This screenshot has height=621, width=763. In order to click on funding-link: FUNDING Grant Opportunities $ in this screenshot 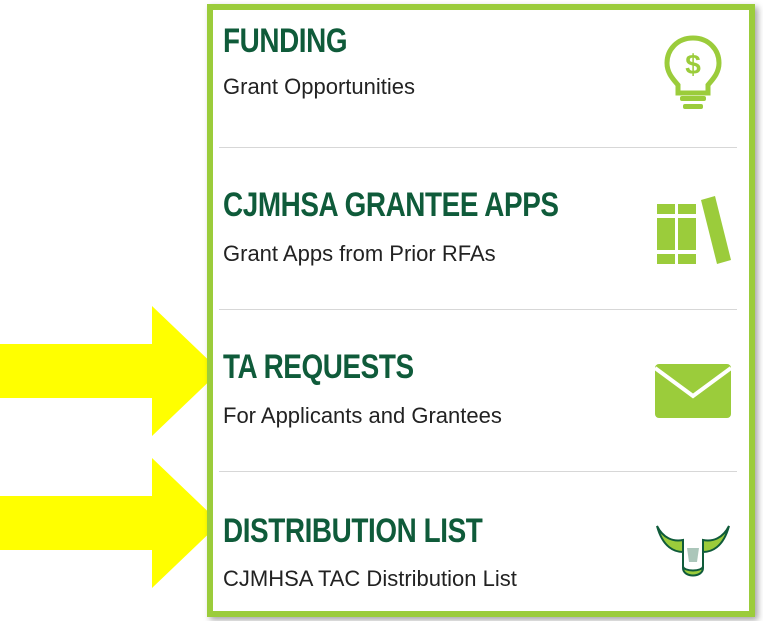, I will do `click(478, 78)`.